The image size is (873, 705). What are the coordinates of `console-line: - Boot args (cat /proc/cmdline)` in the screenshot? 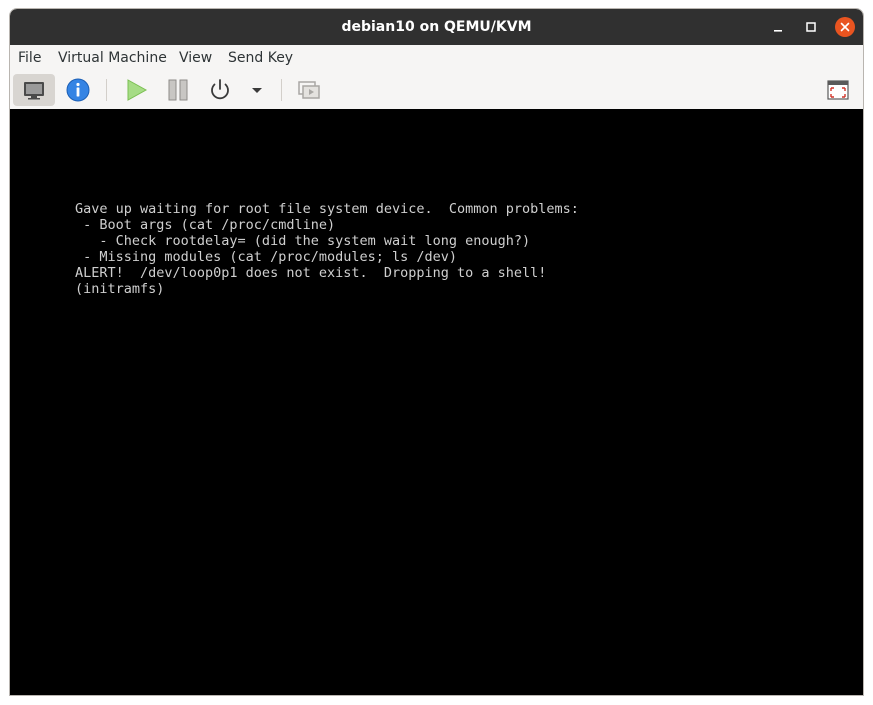 It's located at (205, 225).